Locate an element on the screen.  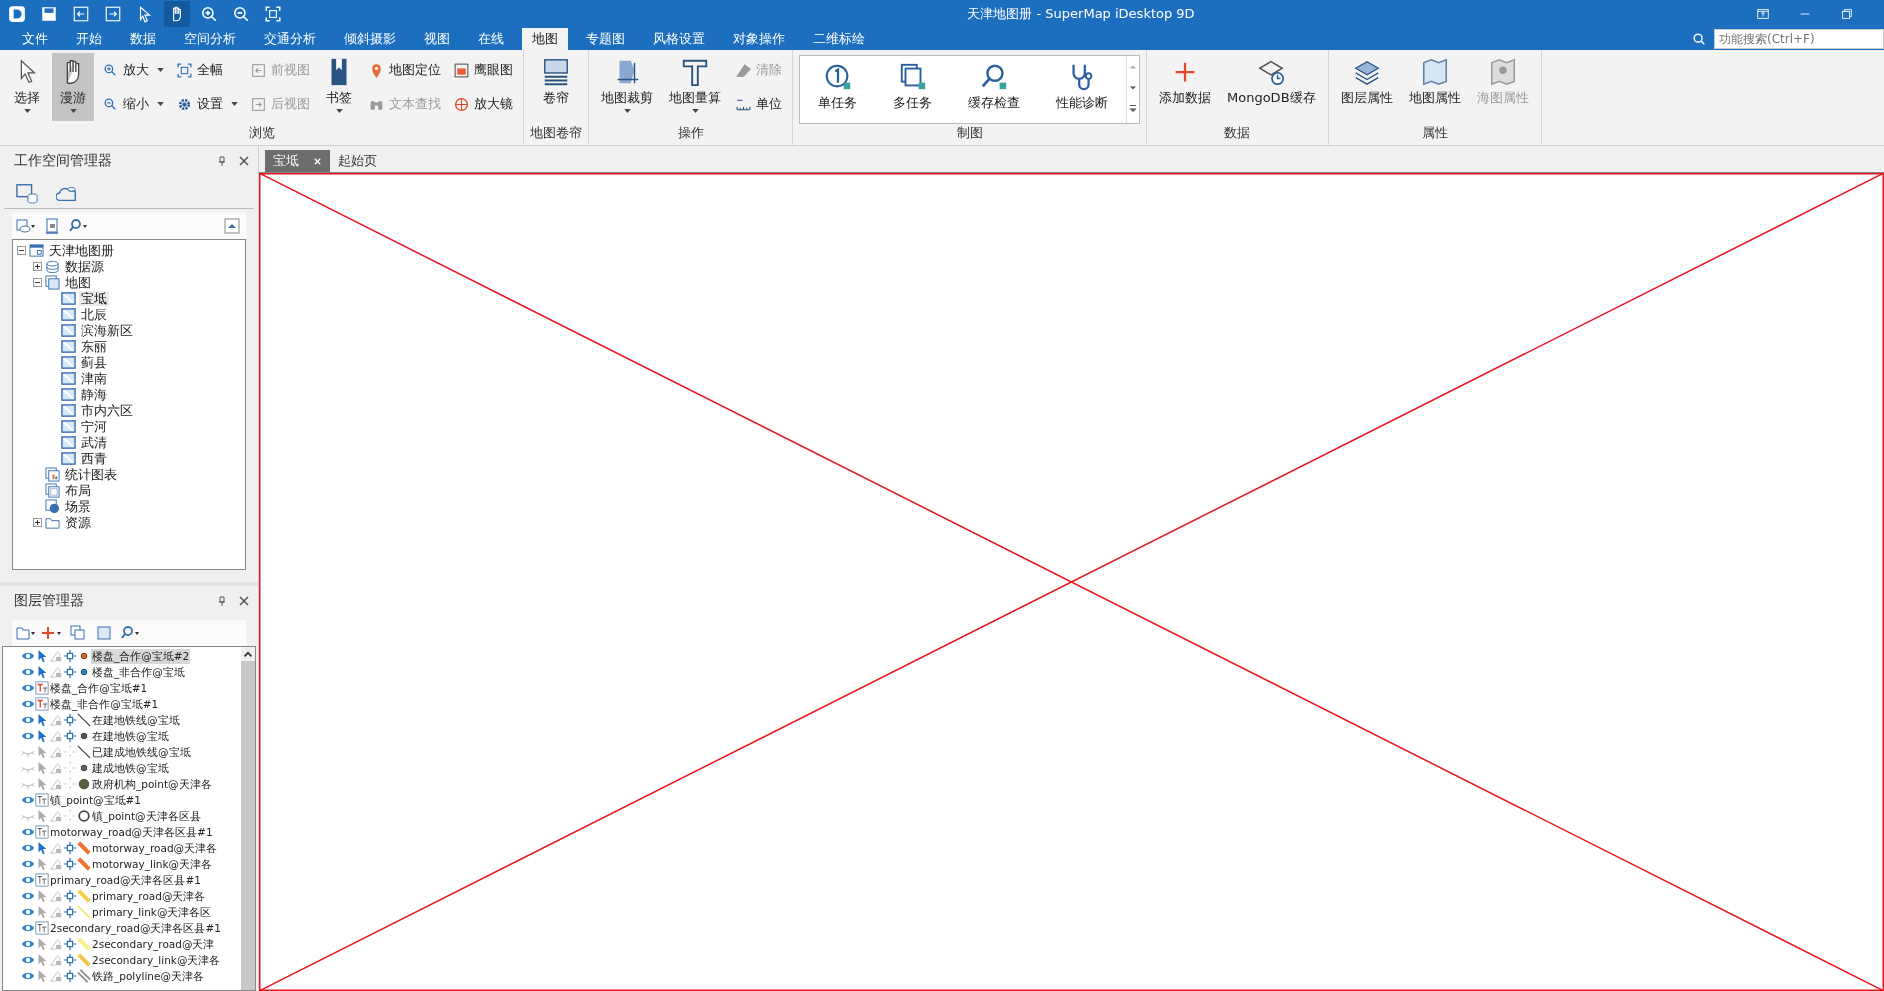
menu-tab: 交通分析 is located at coordinates (290, 39).